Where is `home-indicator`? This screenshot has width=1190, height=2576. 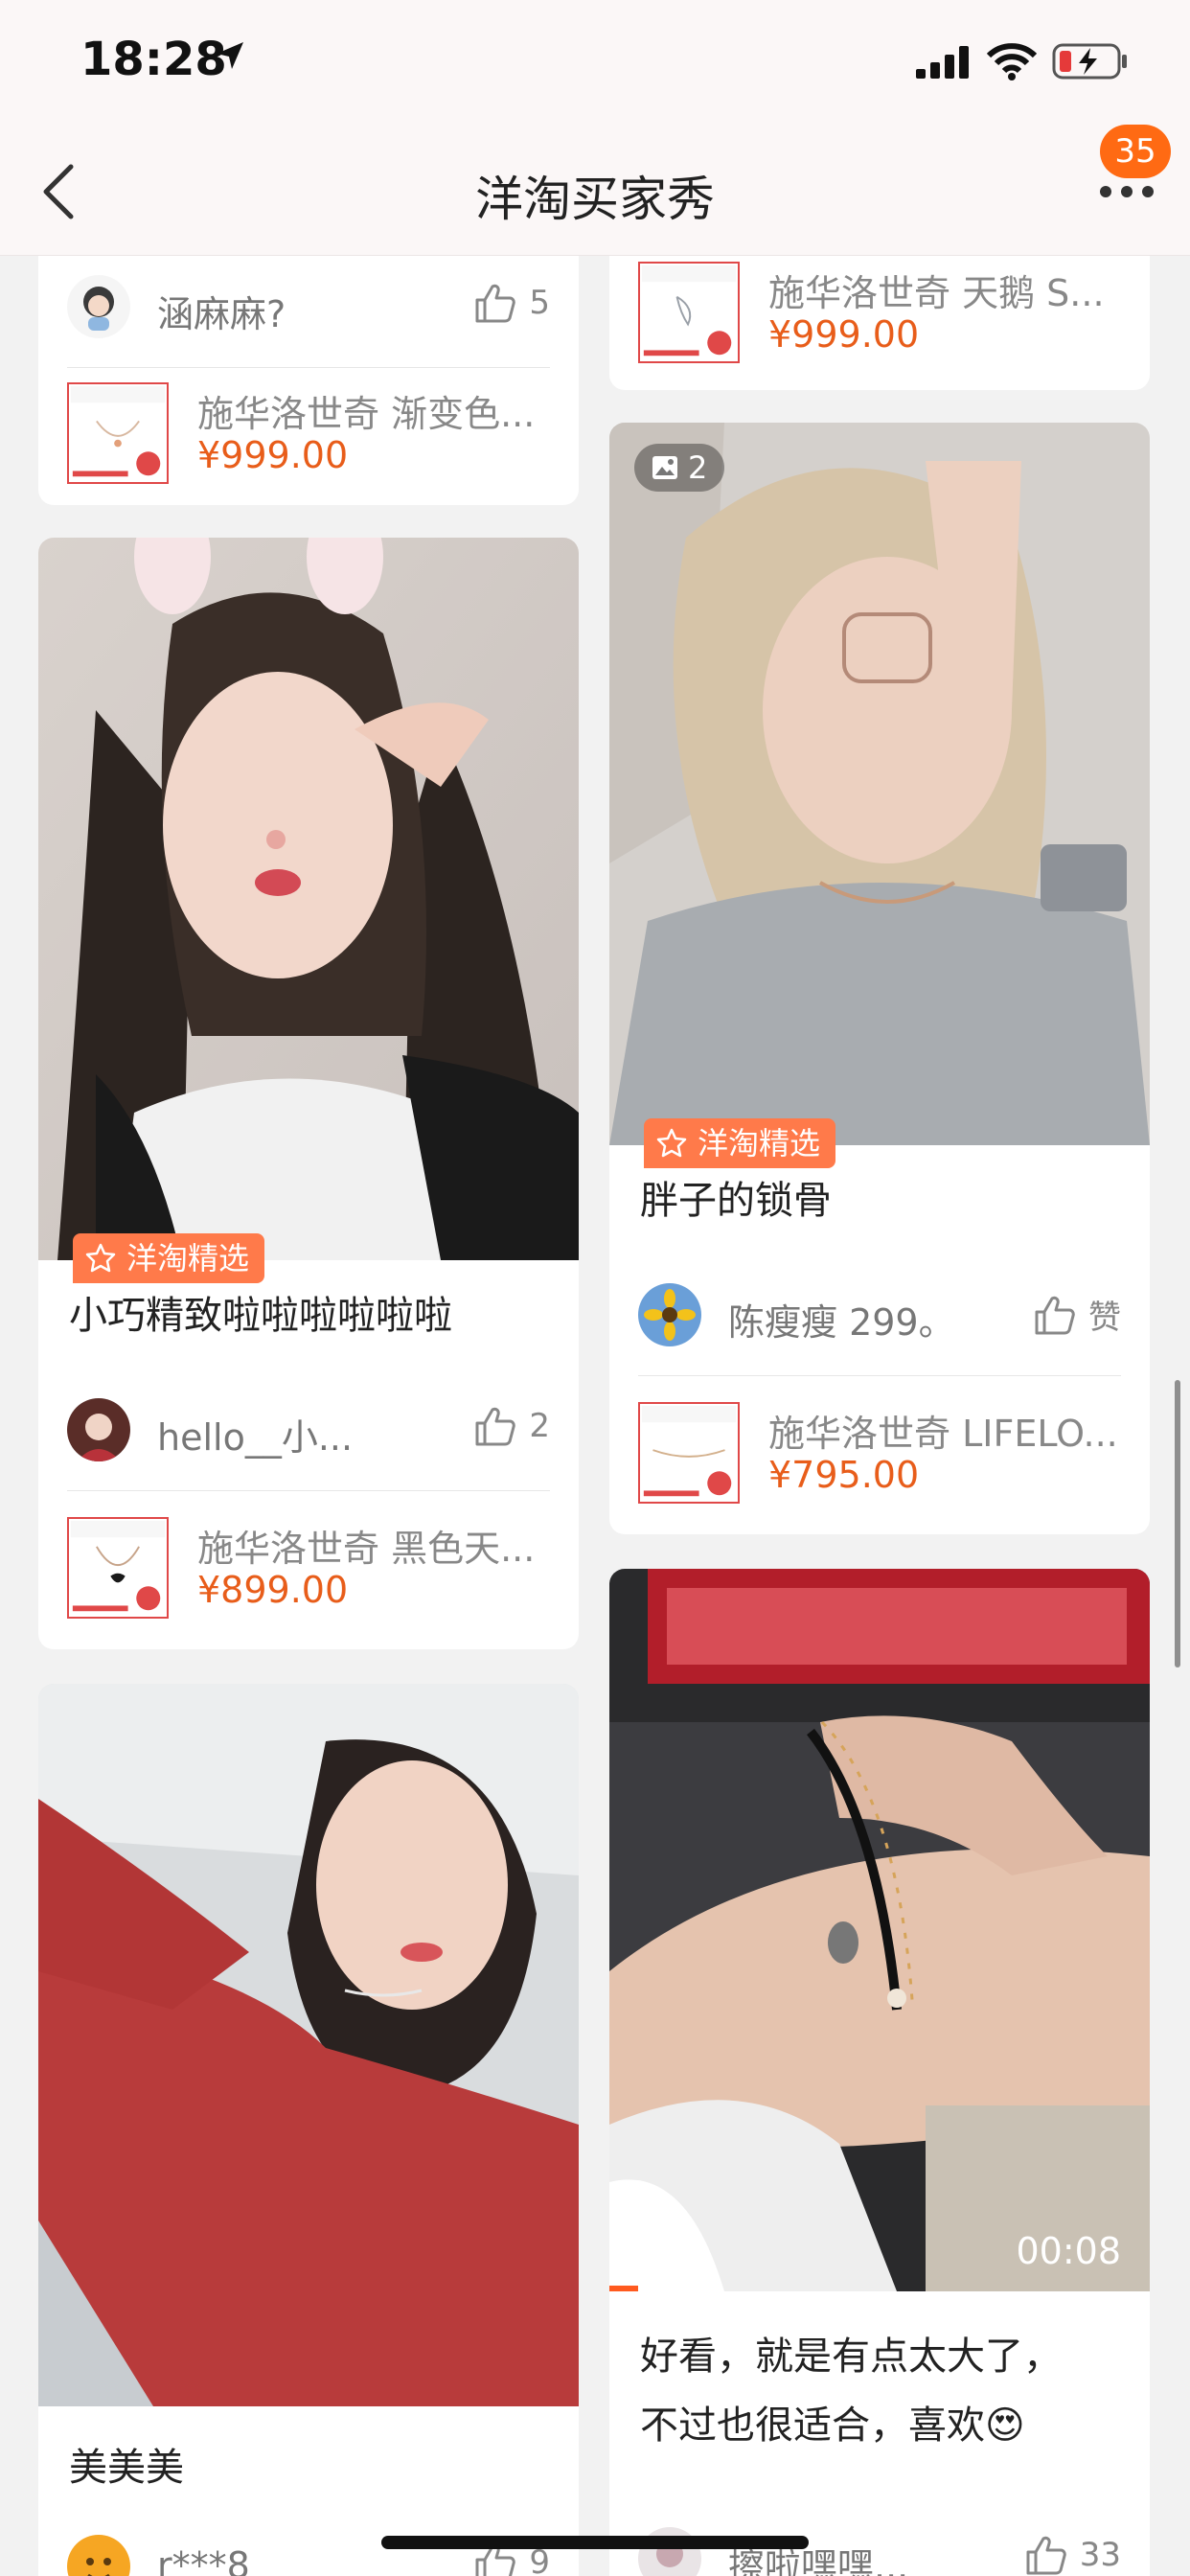
home-indicator is located at coordinates (595, 2542).